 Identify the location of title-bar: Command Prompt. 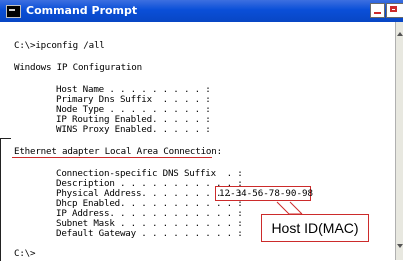
(201, 11).